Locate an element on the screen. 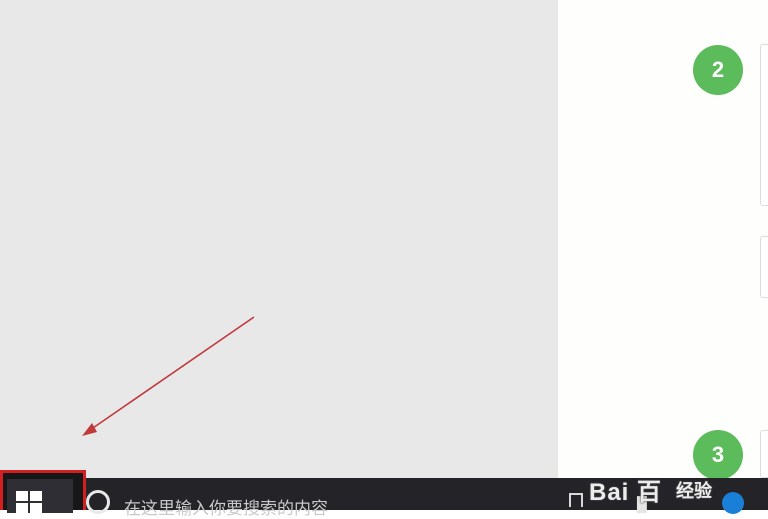  step-number-badge: 3 is located at coordinates (718, 455).